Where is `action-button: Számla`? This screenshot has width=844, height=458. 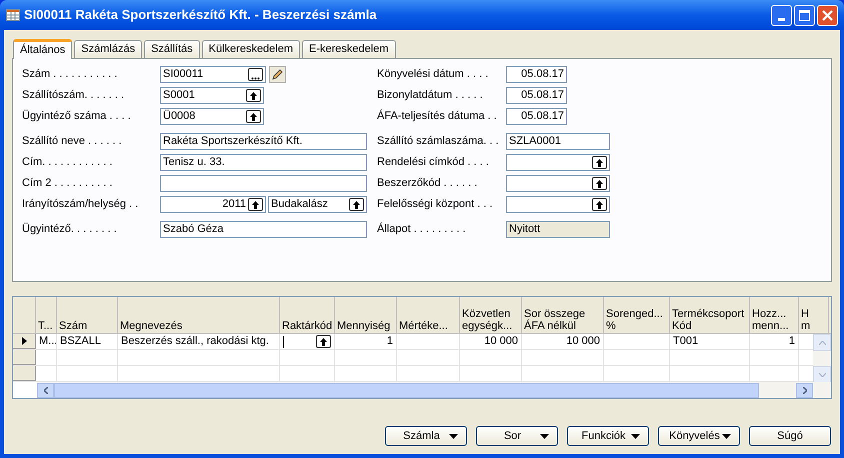
action-button: Számla is located at coordinates (426, 436).